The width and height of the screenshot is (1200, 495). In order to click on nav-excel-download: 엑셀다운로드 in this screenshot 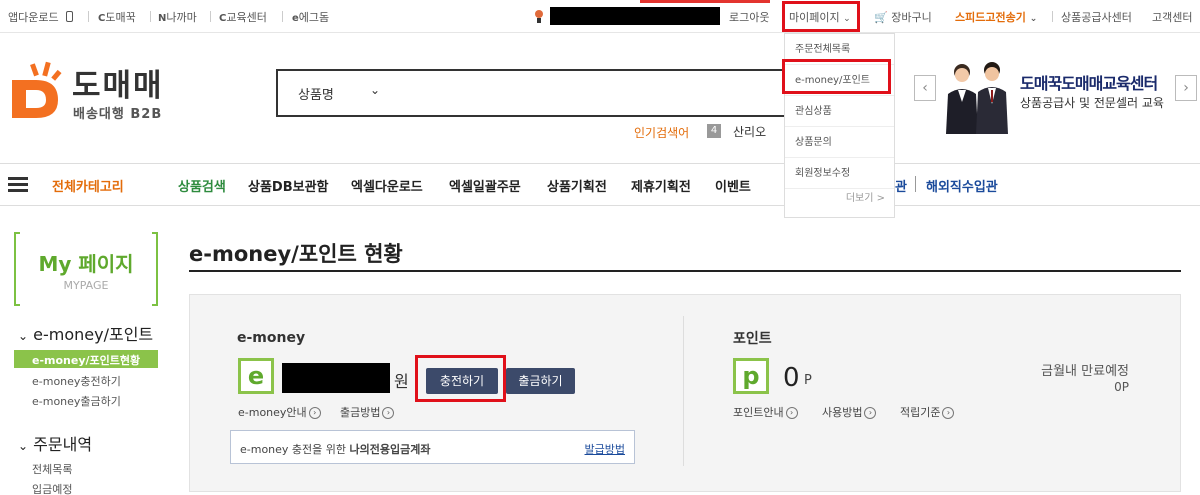, I will do `click(387, 185)`.